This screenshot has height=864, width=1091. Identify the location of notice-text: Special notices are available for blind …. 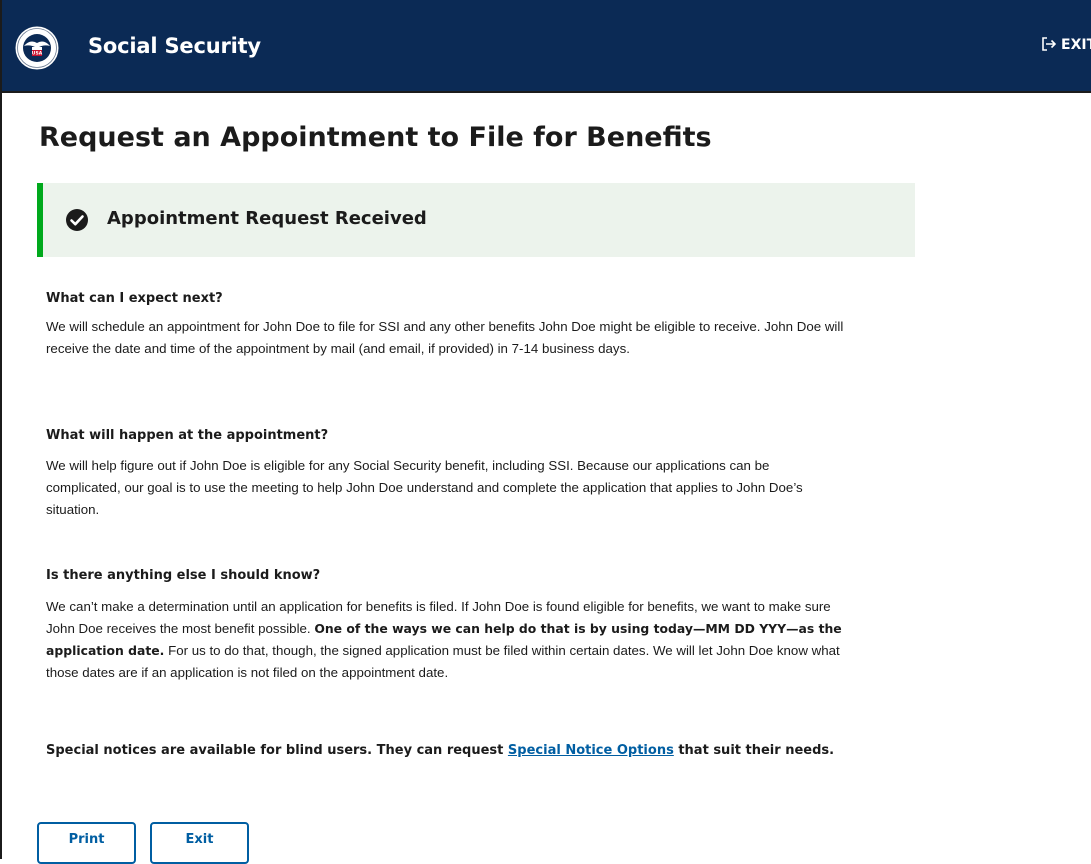
(277, 750).